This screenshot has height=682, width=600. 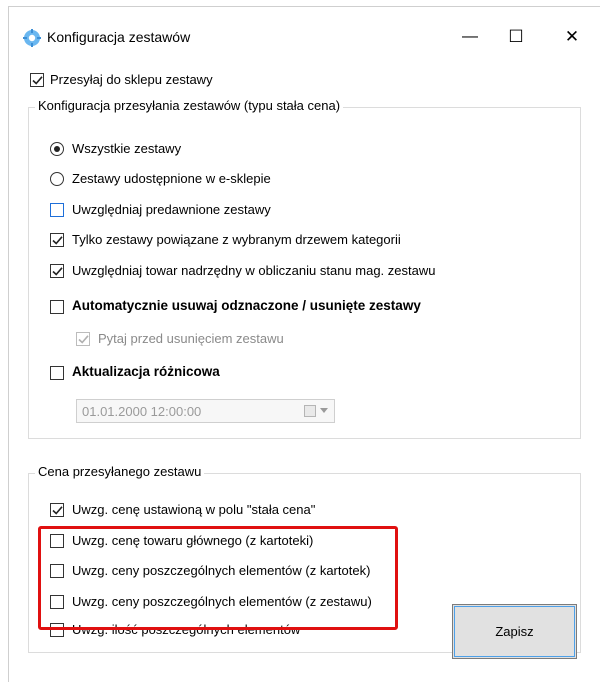 I want to click on auto-delete-checkbox, so click(x=57, y=307).